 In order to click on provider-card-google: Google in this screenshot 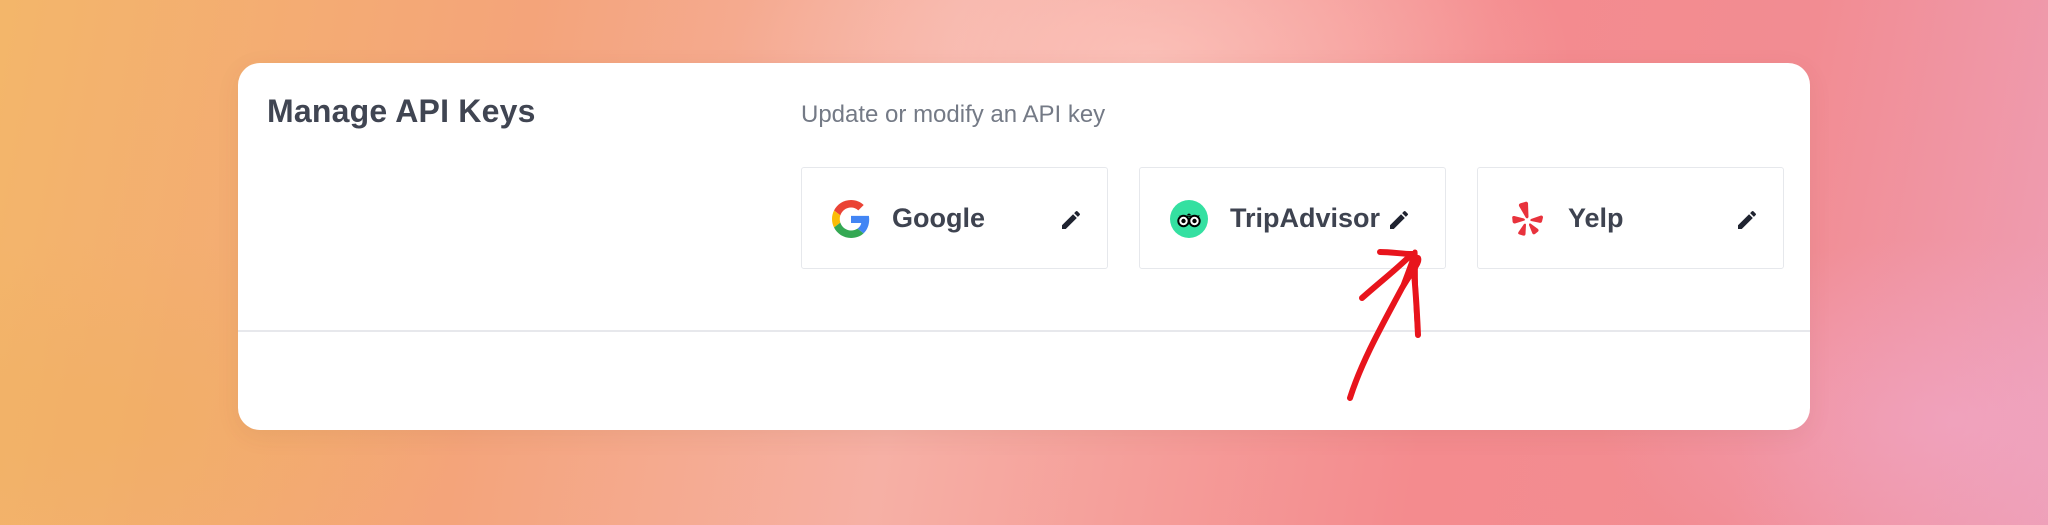, I will do `click(954, 218)`.